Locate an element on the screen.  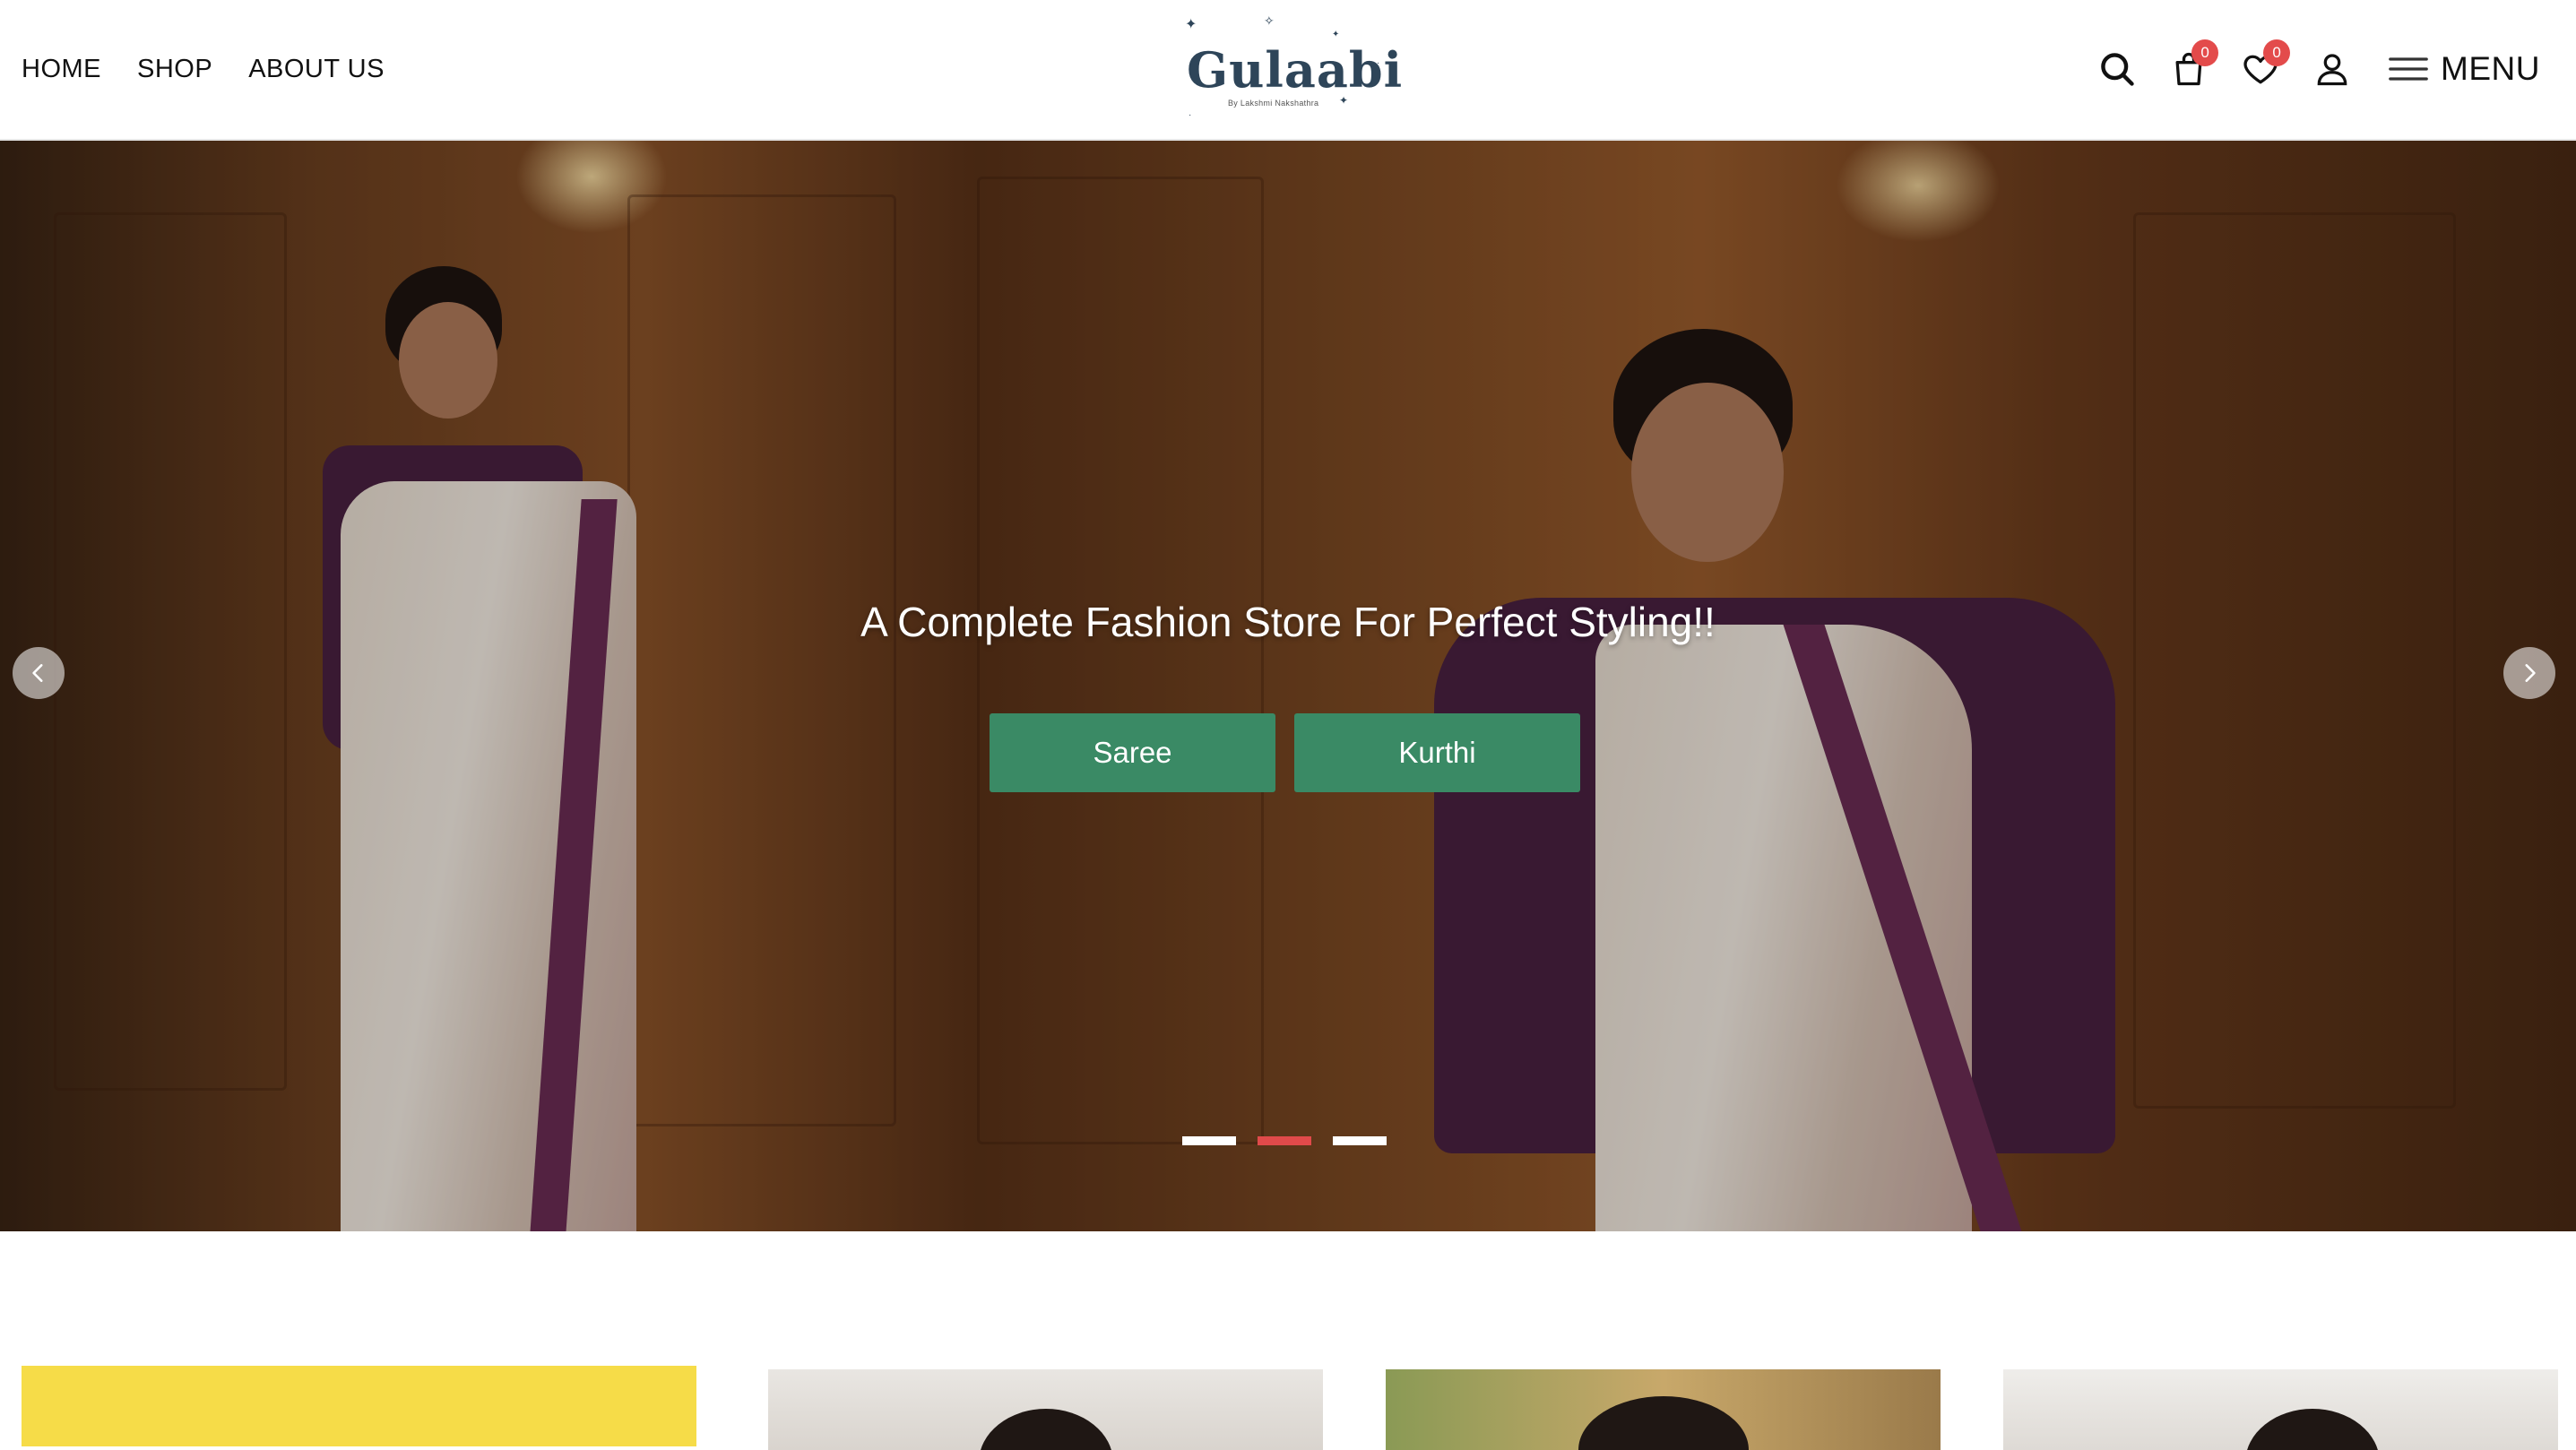
saree-button: Saree is located at coordinates (1132, 752).